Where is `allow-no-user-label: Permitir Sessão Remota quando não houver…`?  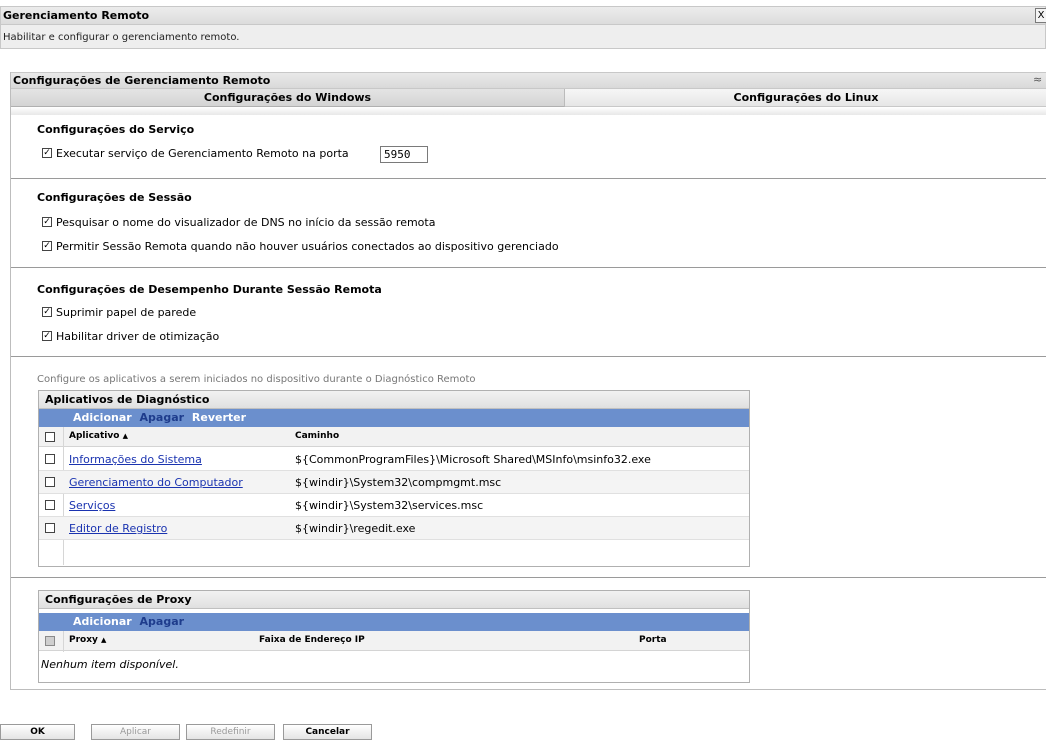
allow-no-user-label: Permitir Sessão Remota quando não houver… is located at coordinates (307, 246).